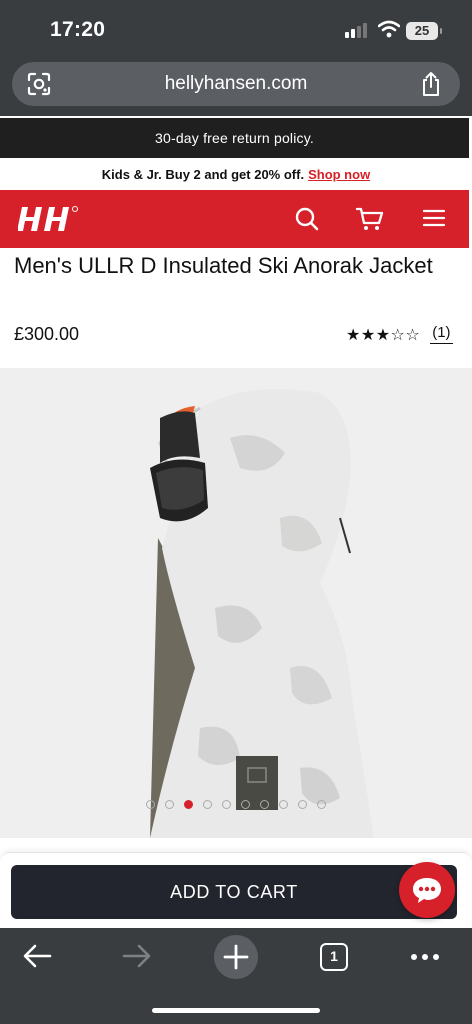  What do you see at coordinates (49, 219) in the screenshot?
I see `helly-hansen-logo` at bounding box center [49, 219].